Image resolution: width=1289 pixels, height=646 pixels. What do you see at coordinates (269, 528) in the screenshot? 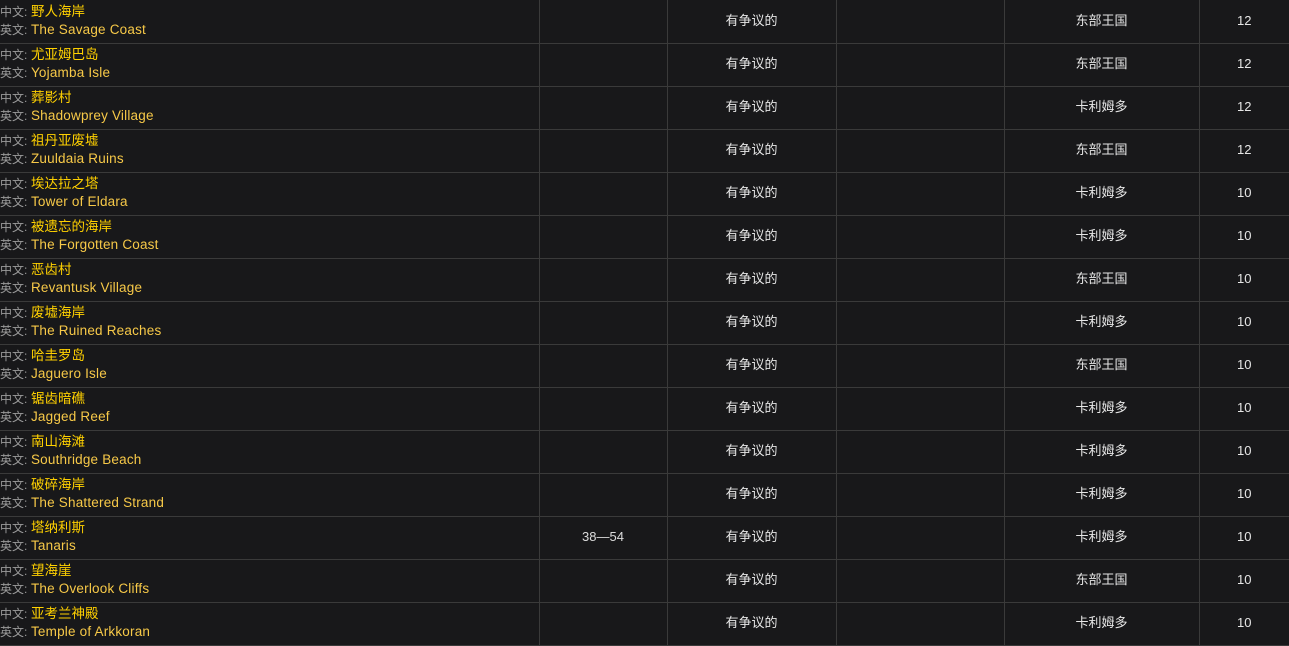
I see `zone-name-zh-line: 中文: 塔纳利斯` at bounding box center [269, 528].